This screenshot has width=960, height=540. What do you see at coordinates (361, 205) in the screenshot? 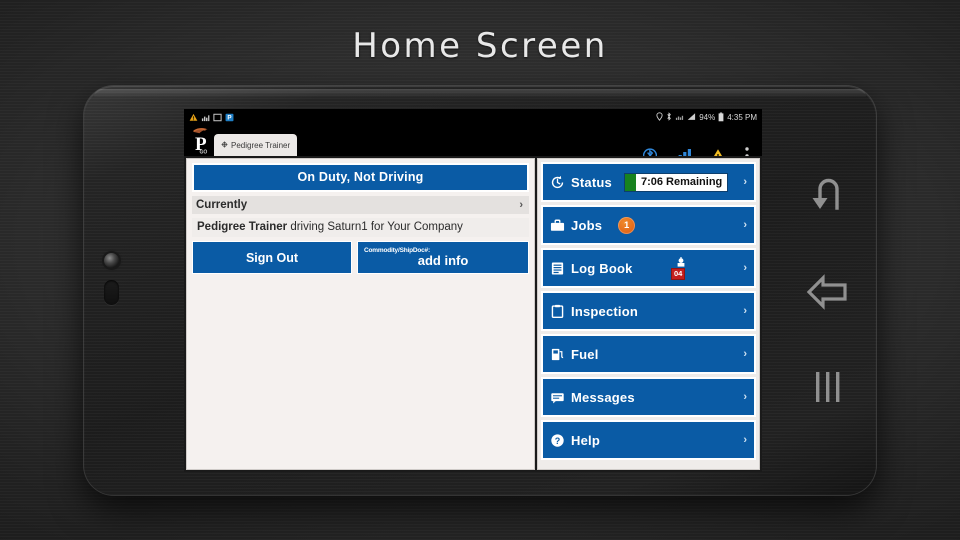
I see `currently-row: Currently ›` at bounding box center [361, 205].